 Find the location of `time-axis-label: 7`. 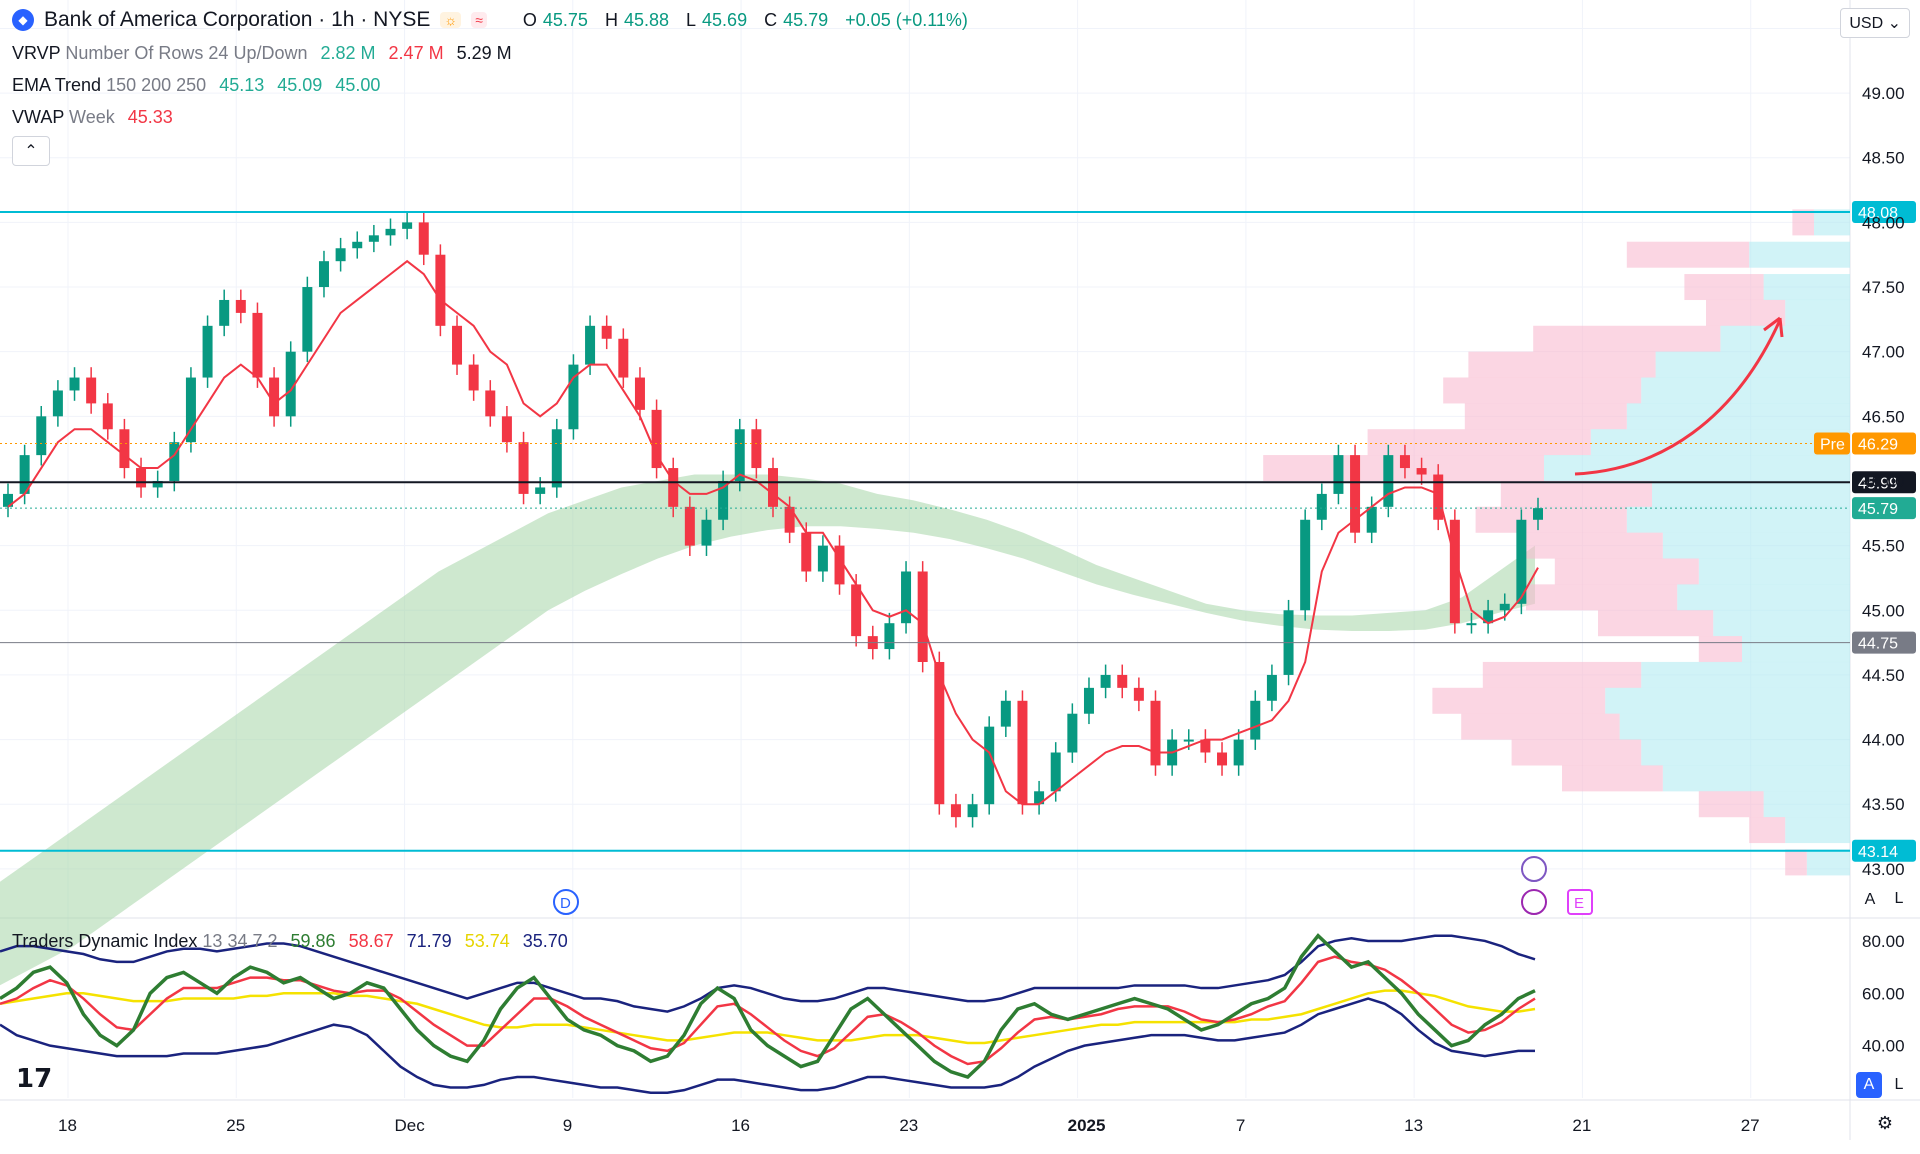

time-axis-label: 7 is located at coordinates (1240, 1125).